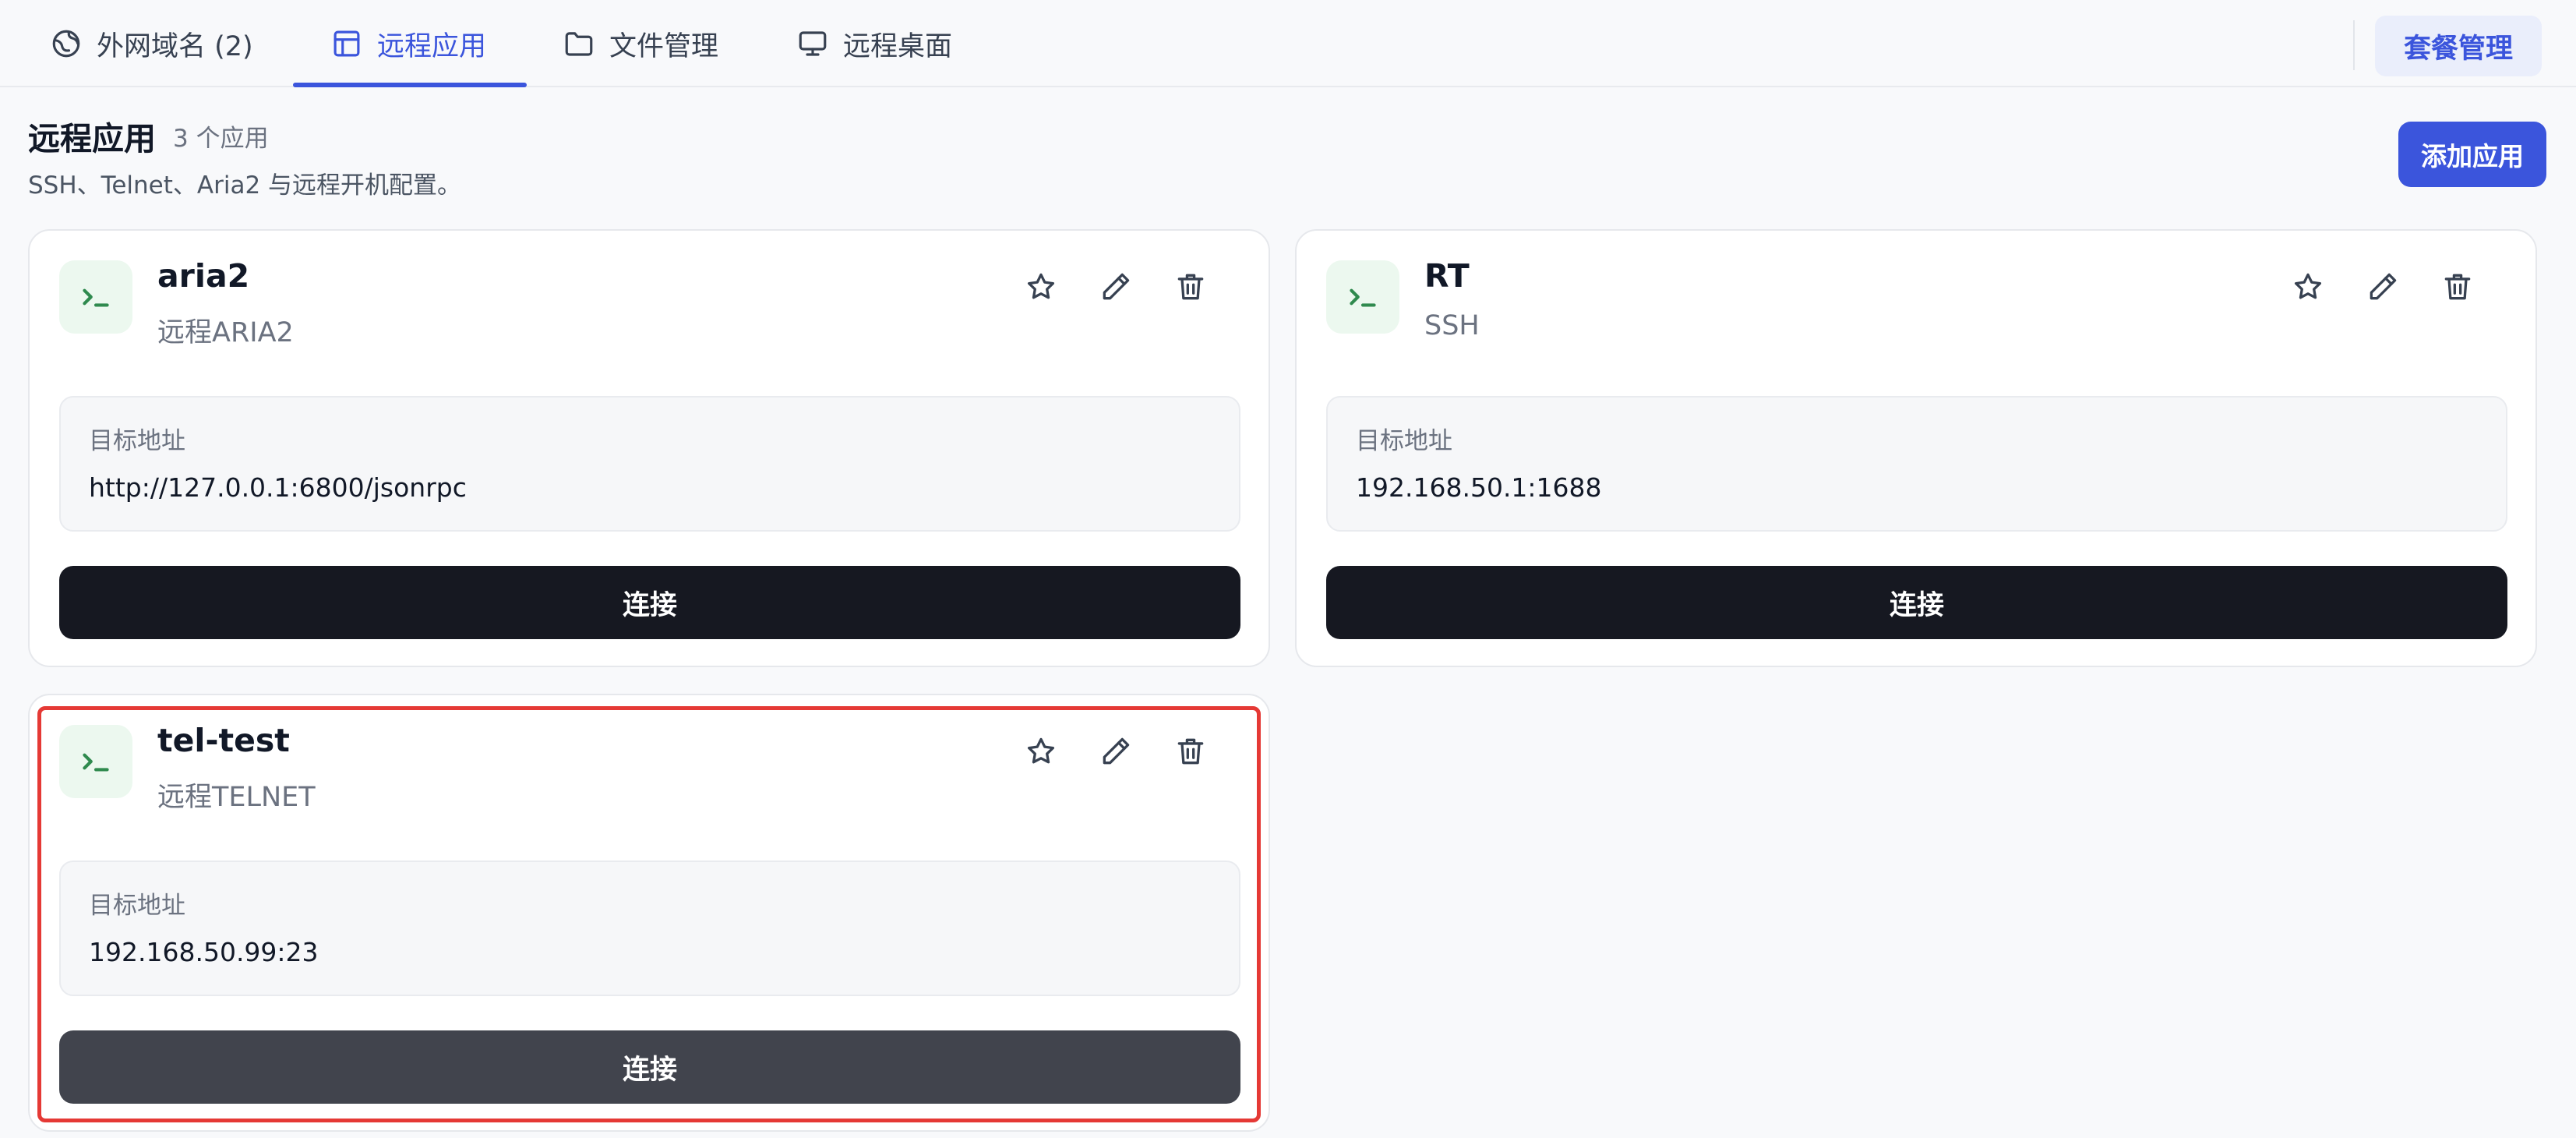  I want to click on globe-icon, so click(66, 44).